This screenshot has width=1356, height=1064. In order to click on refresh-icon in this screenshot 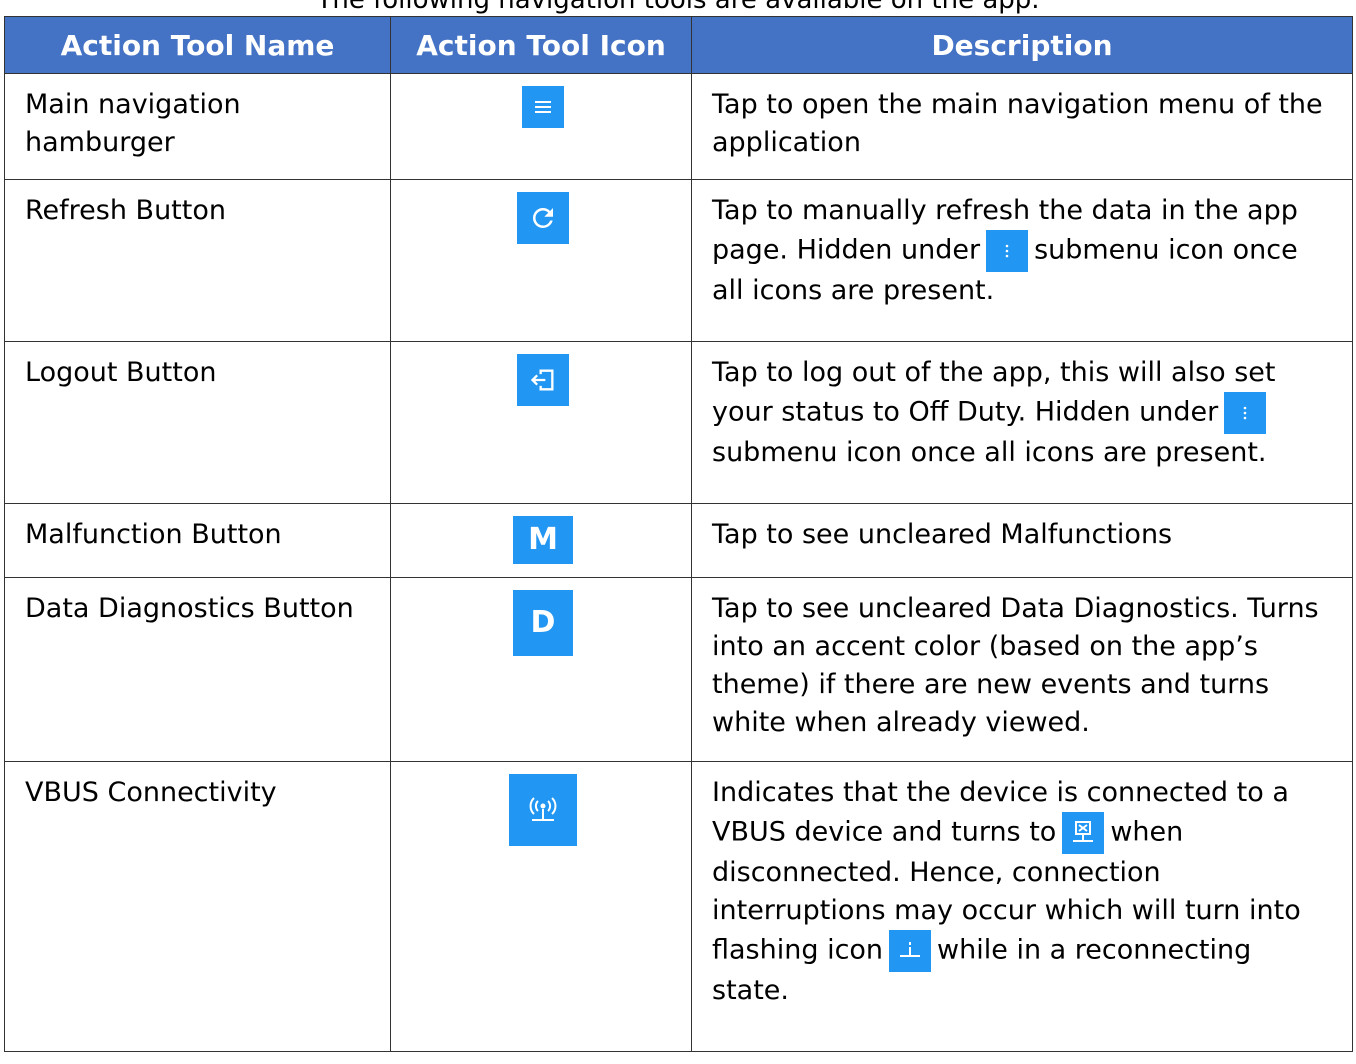, I will do `click(543, 218)`.